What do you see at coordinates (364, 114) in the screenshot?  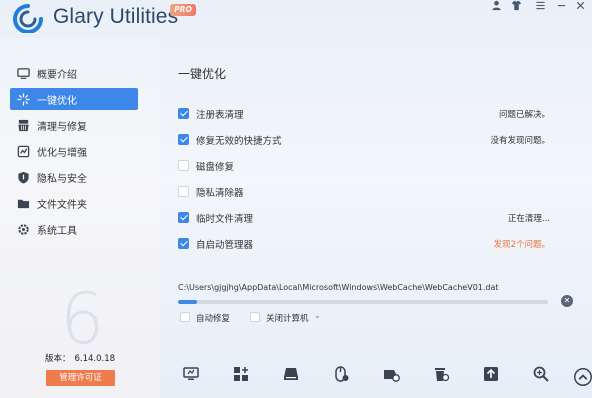 I see `task-row-registry: 注册表清理 问题已解决。` at bounding box center [364, 114].